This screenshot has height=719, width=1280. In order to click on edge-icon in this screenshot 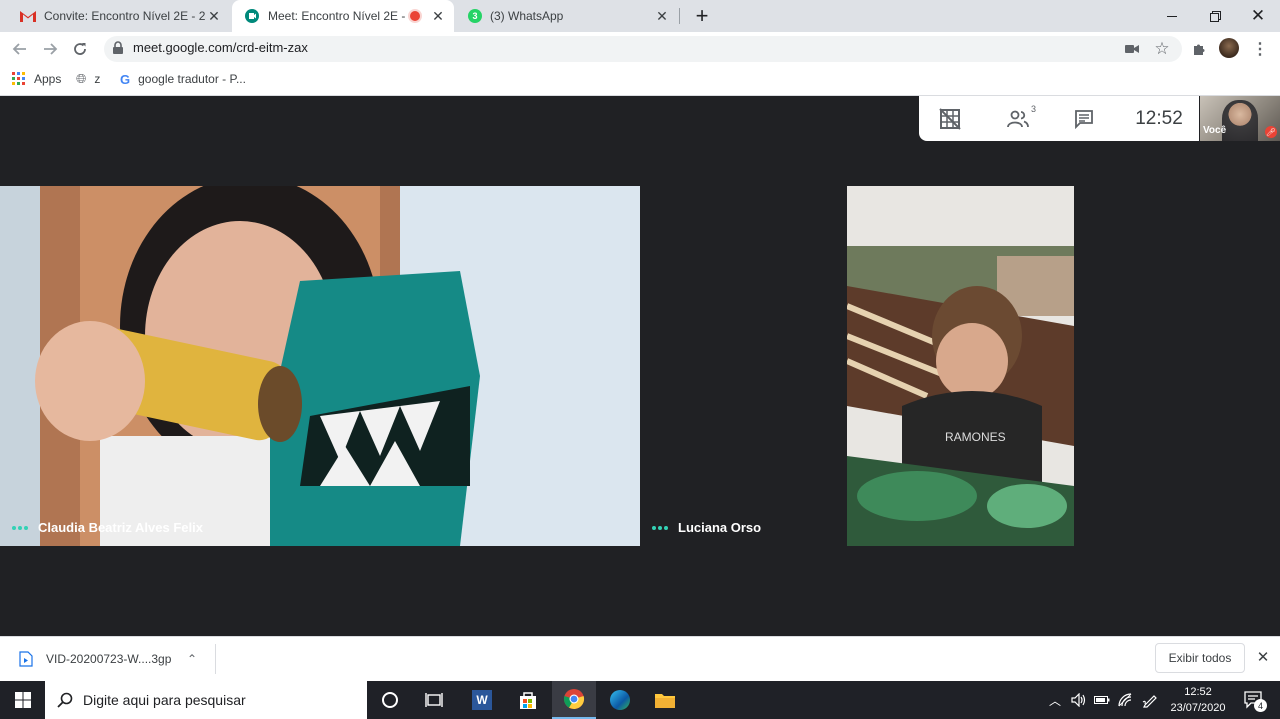, I will do `click(620, 700)`.